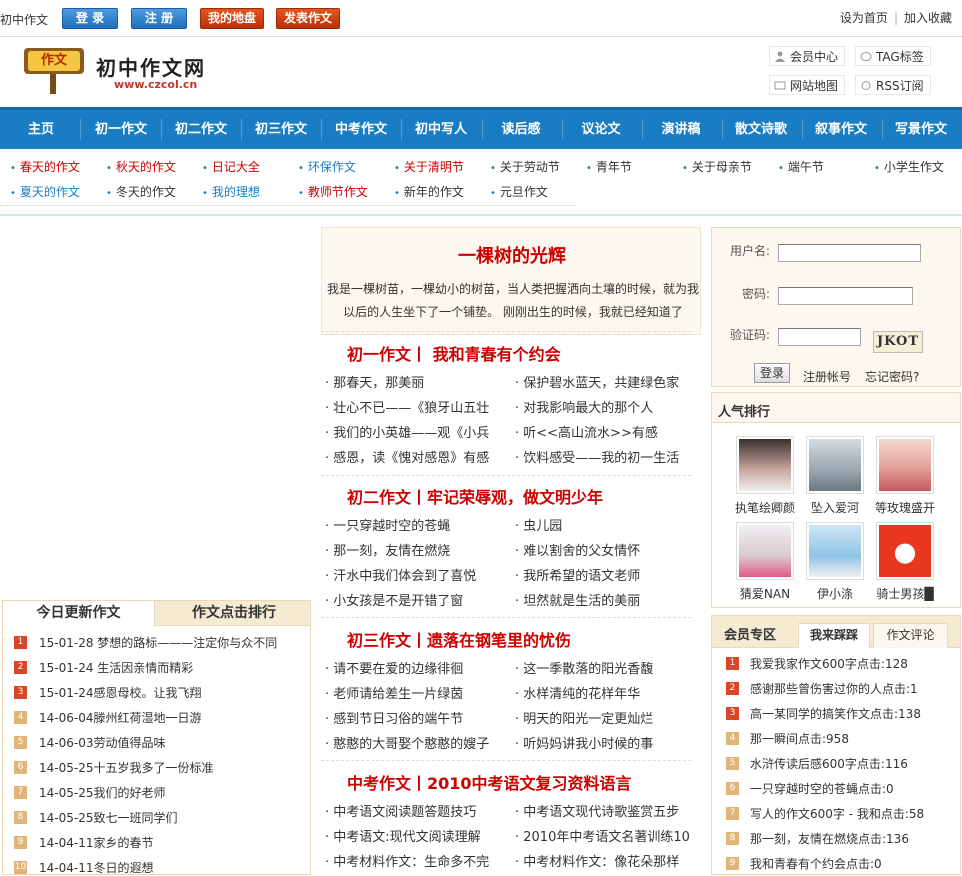 The height and width of the screenshot is (876, 962). Describe the element at coordinates (799, 738) in the screenshot. I see `list-item: 那一瞬间点击:958` at that location.